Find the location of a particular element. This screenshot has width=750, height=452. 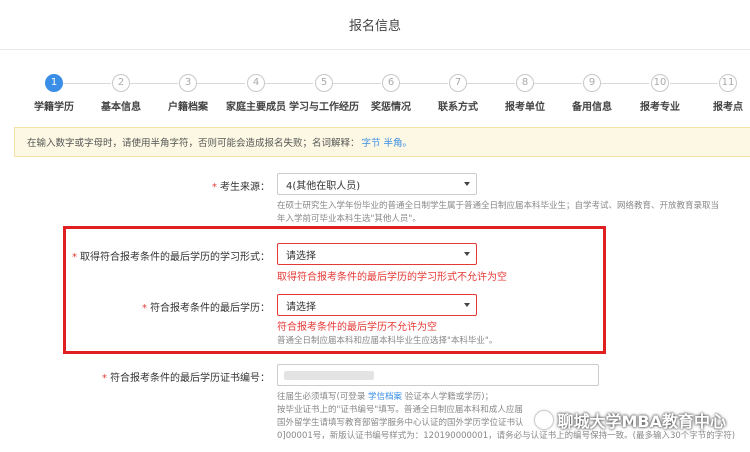

step-number: 6 is located at coordinates (391, 83).